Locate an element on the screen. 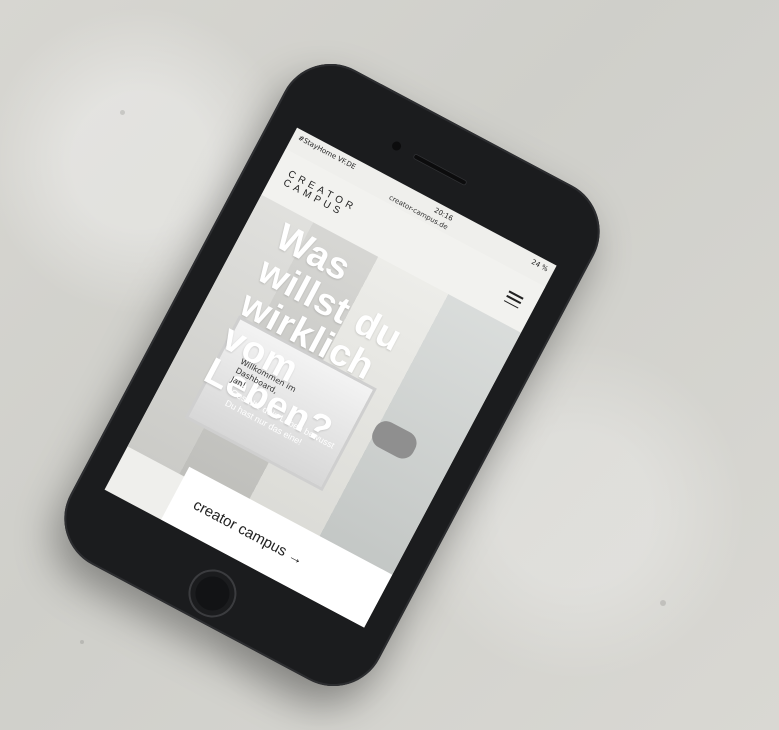 The width and height of the screenshot is (779, 730). hamburger-menu-icon is located at coordinates (513, 299).